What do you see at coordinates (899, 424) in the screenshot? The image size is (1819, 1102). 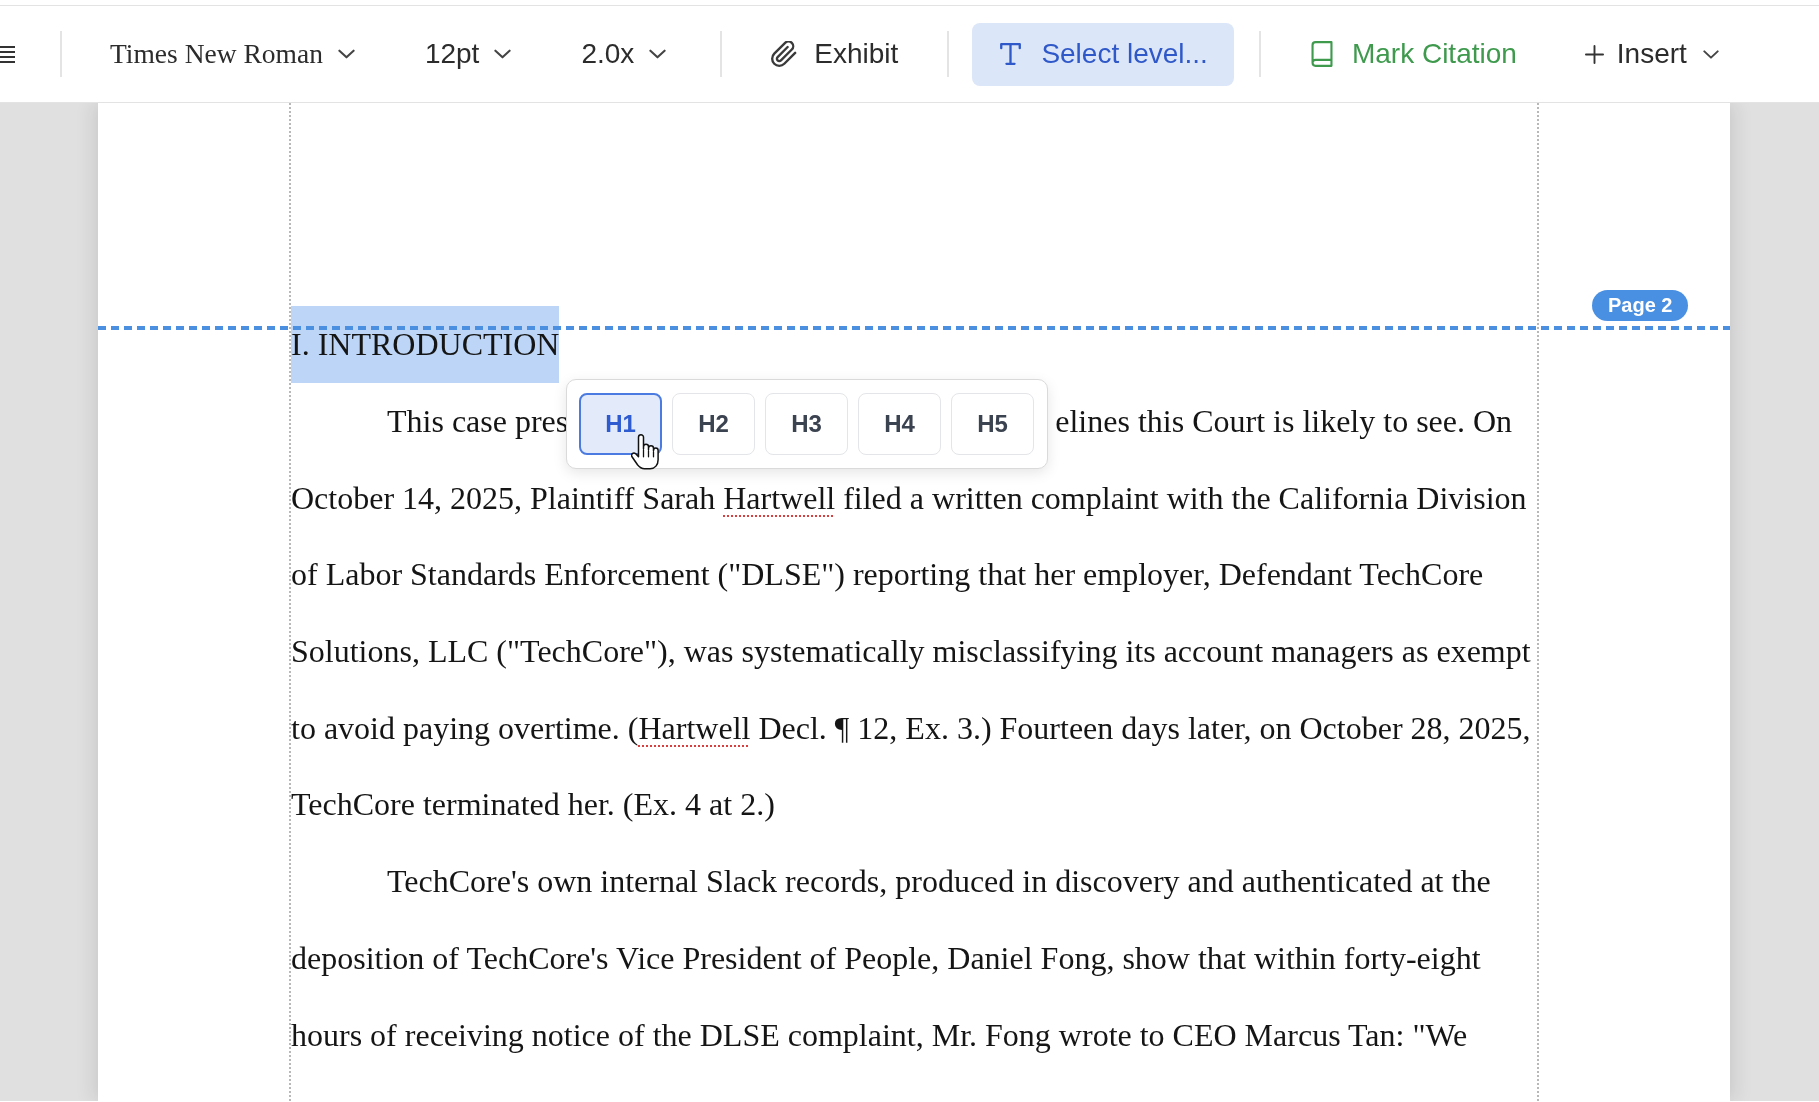 I see `heading-level-option: H4` at bounding box center [899, 424].